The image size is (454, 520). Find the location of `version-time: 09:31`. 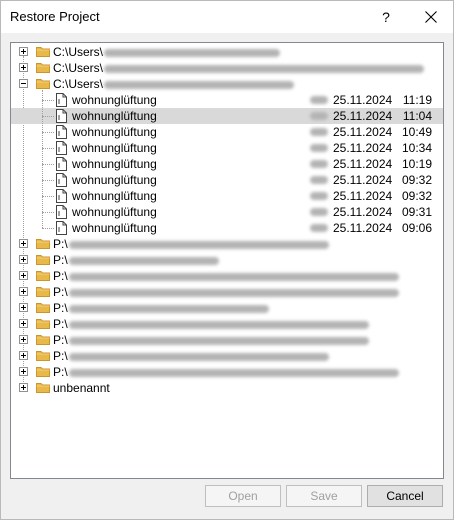

version-time: 09:31 is located at coordinates (416, 212).